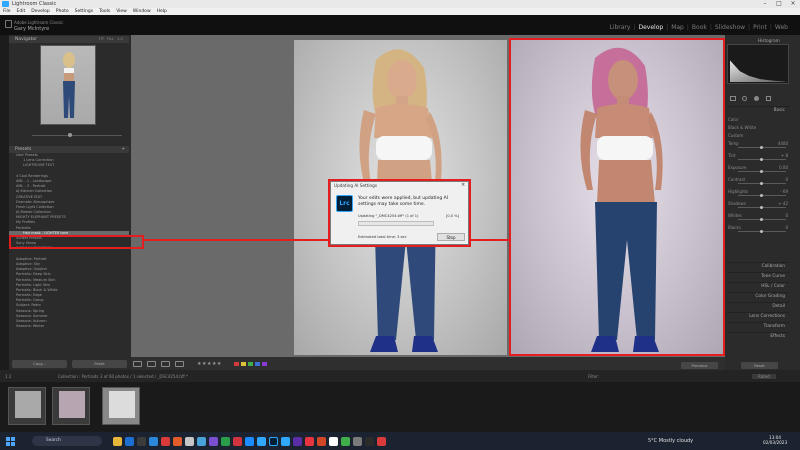 Image resolution: width=800 pixels, height=450 pixels. What do you see at coordinates (121, 406) in the screenshot?
I see `filmstrip-thumb-selected` at bounding box center [121, 406].